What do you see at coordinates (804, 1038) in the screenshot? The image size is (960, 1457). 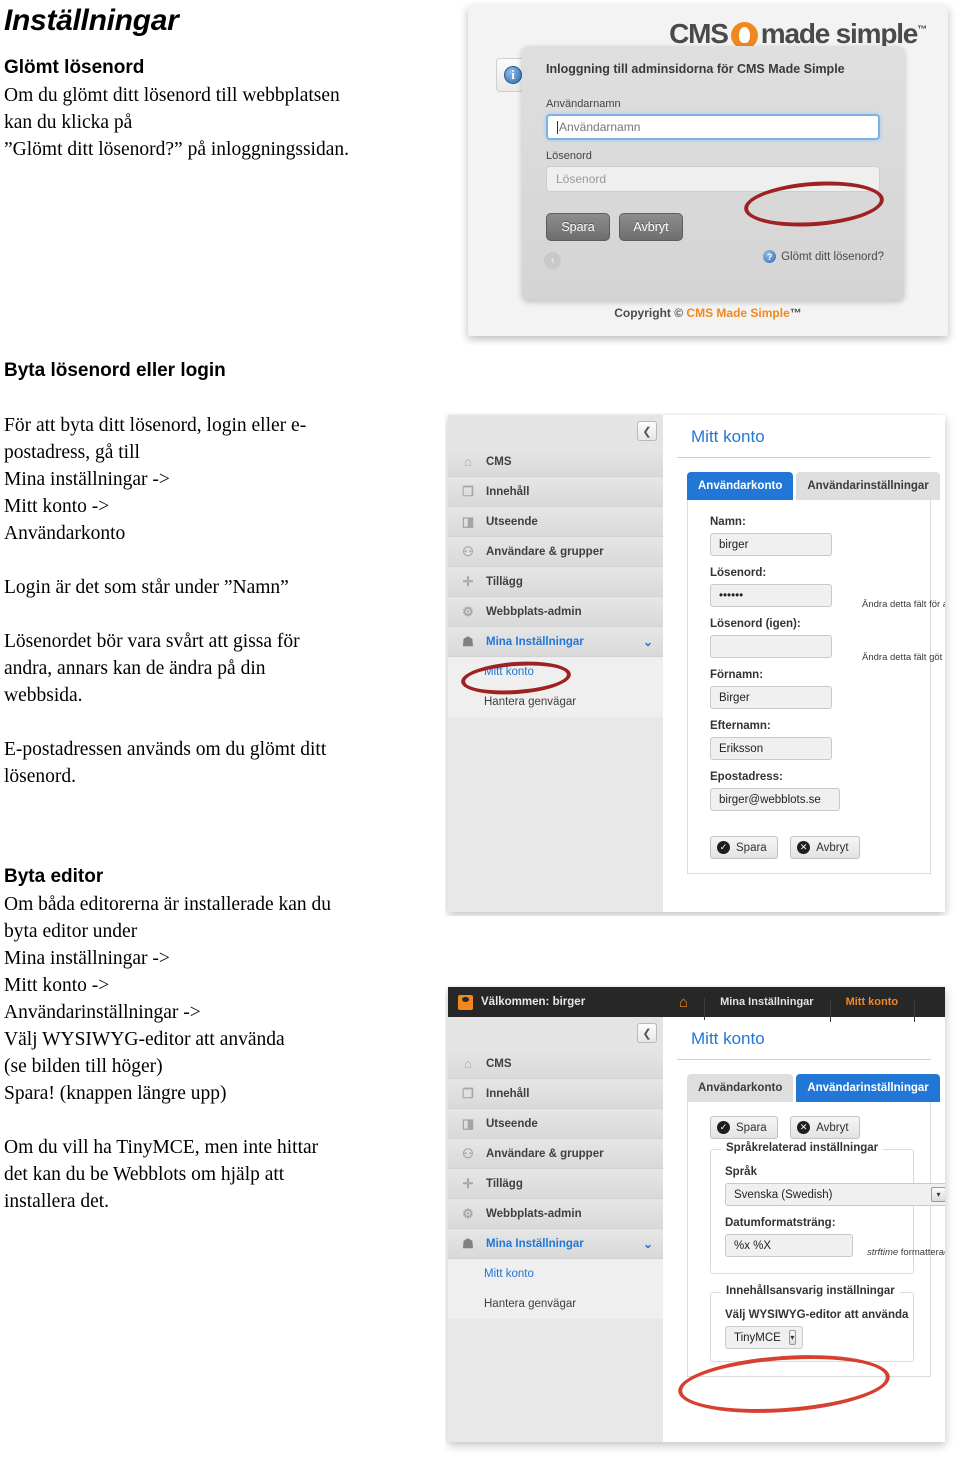 I see `page-title: Mitt konto` at bounding box center [804, 1038].